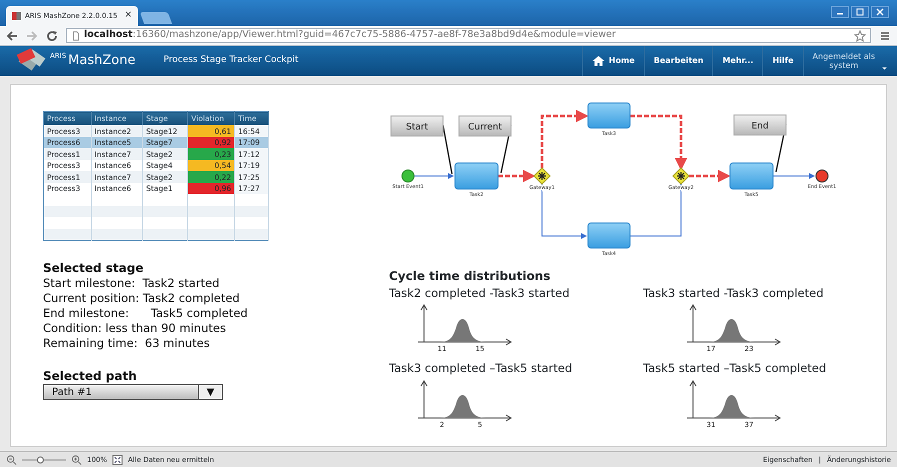 This screenshot has width=897, height=467. What do you see at coordinates (479, 293) in the screenshot?
I see `chart-title: Task2 completed -Task3 started` at bounding box center [479, 293].